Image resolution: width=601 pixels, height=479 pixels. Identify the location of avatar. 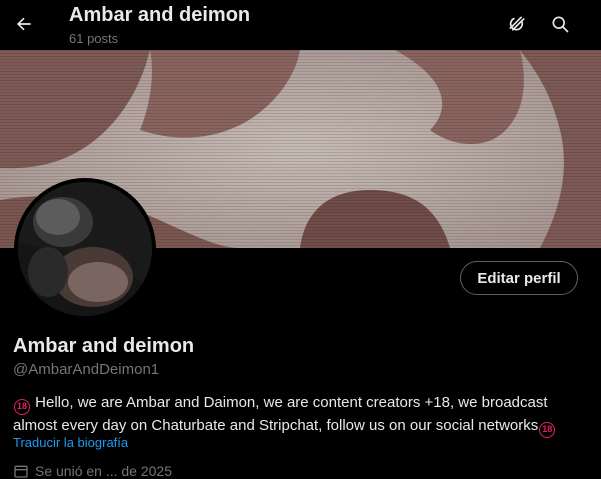
(85, 249).